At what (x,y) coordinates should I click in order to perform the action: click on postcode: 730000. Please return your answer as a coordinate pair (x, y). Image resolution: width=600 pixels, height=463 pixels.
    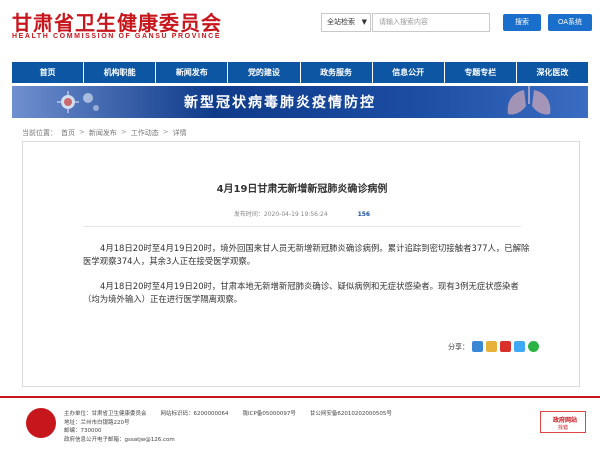
    Looking at the image, I should click on (91, 431).